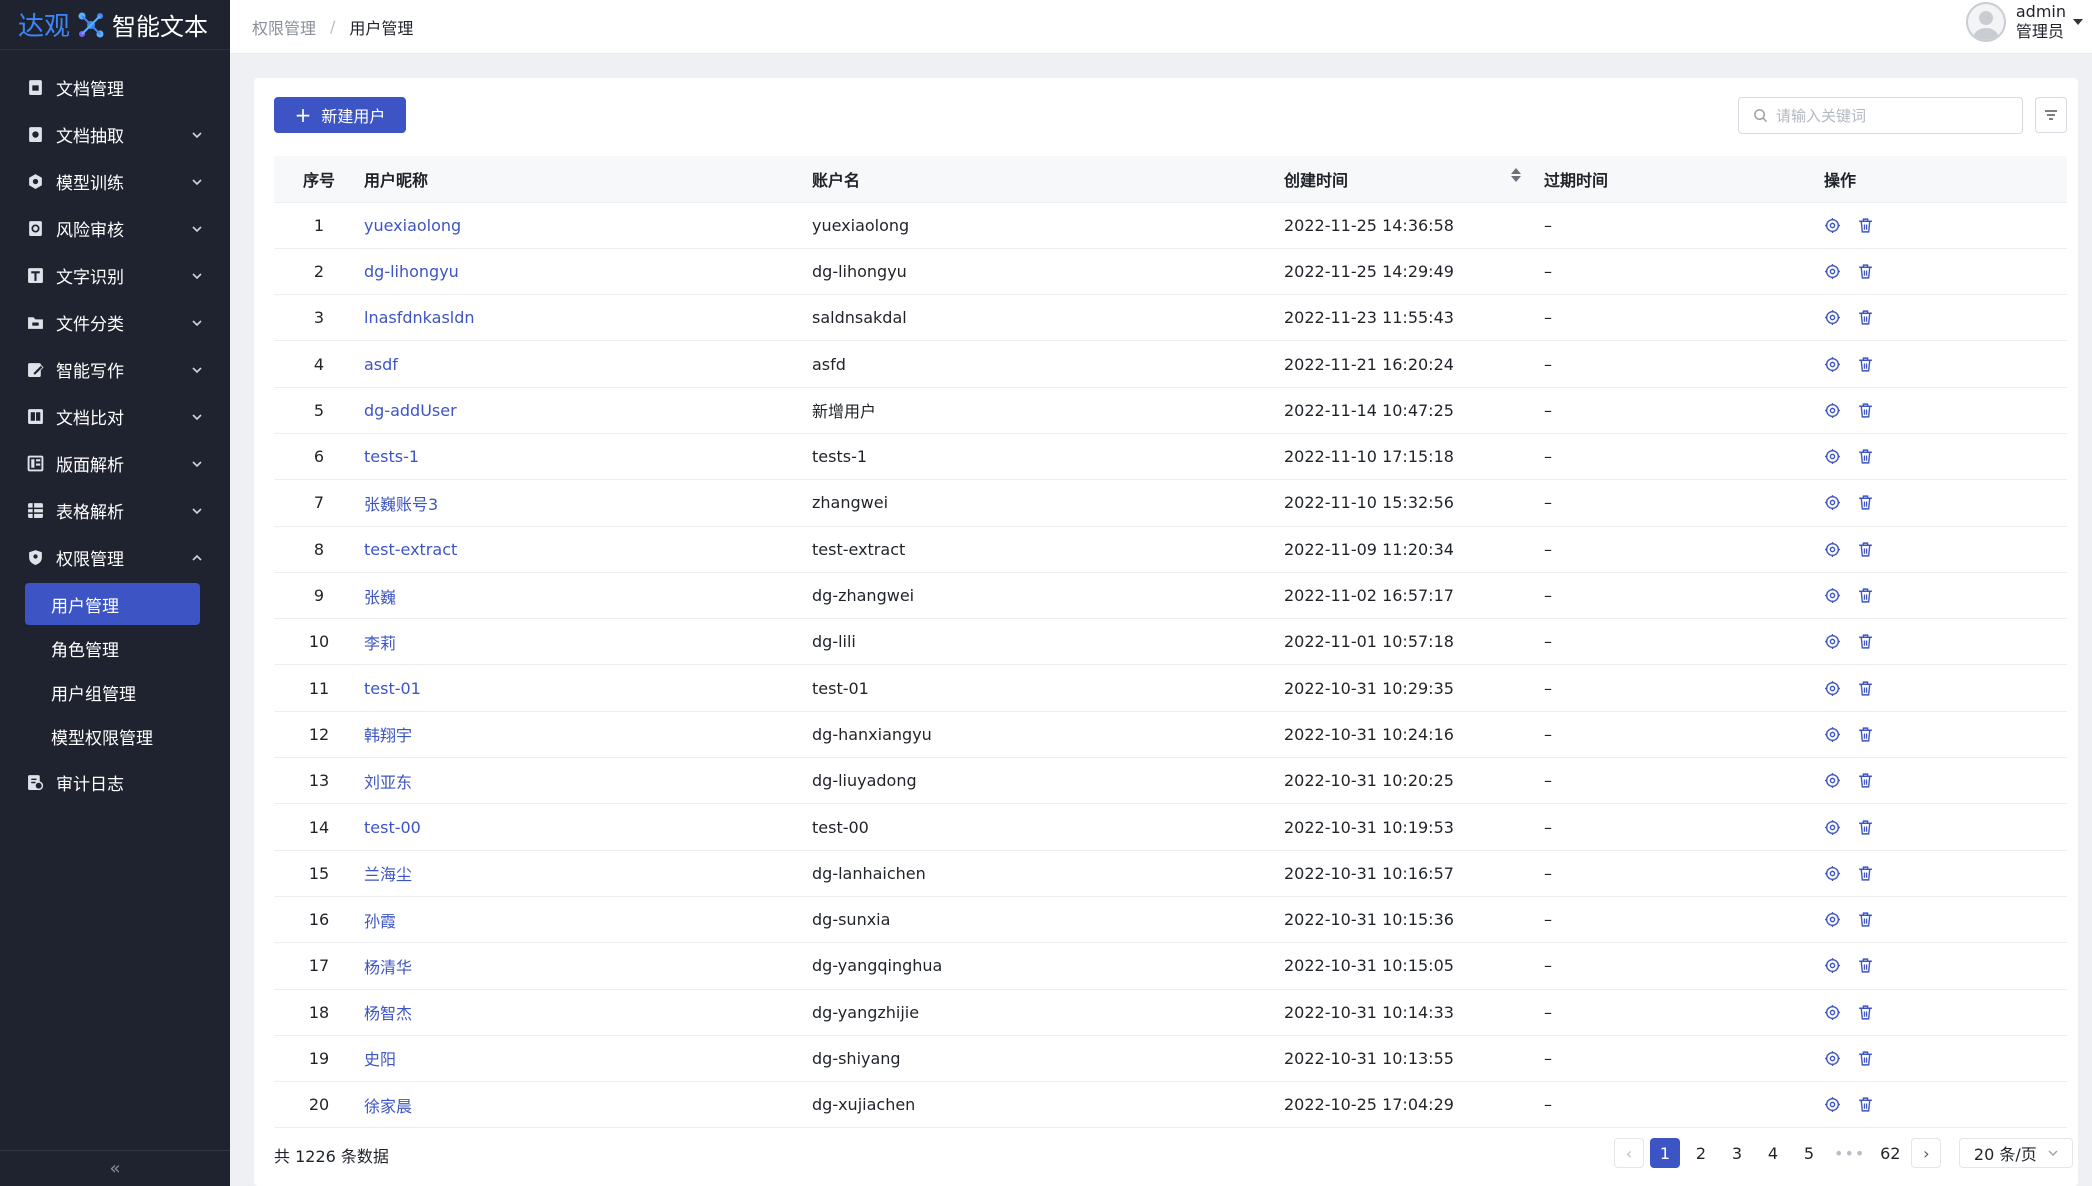  Describe the element at coordinates (1945, 873) in the screenshot. I see `cell-ops` at that location.